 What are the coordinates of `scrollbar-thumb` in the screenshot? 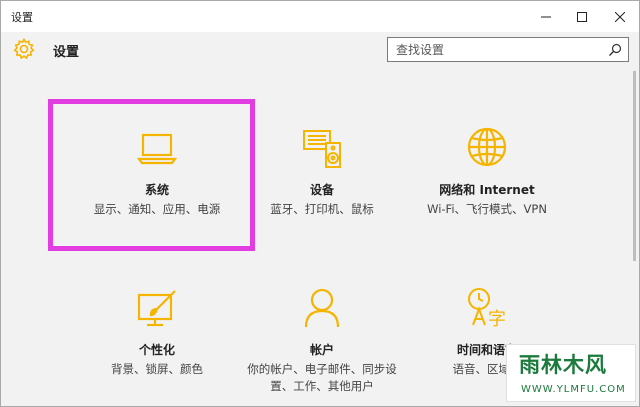 It's located at (634, 166).